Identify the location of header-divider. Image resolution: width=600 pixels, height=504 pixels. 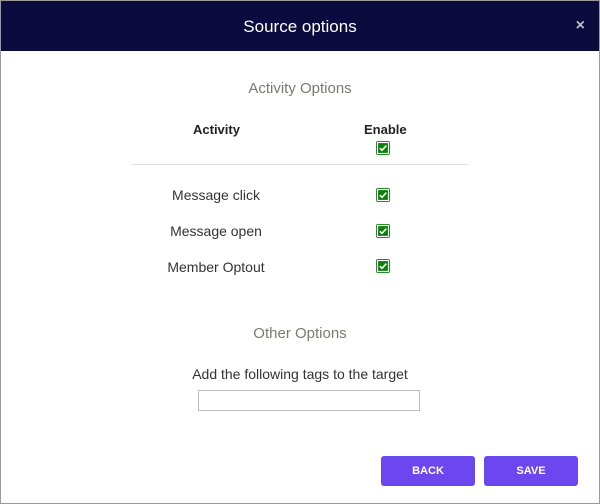
(300, 164).